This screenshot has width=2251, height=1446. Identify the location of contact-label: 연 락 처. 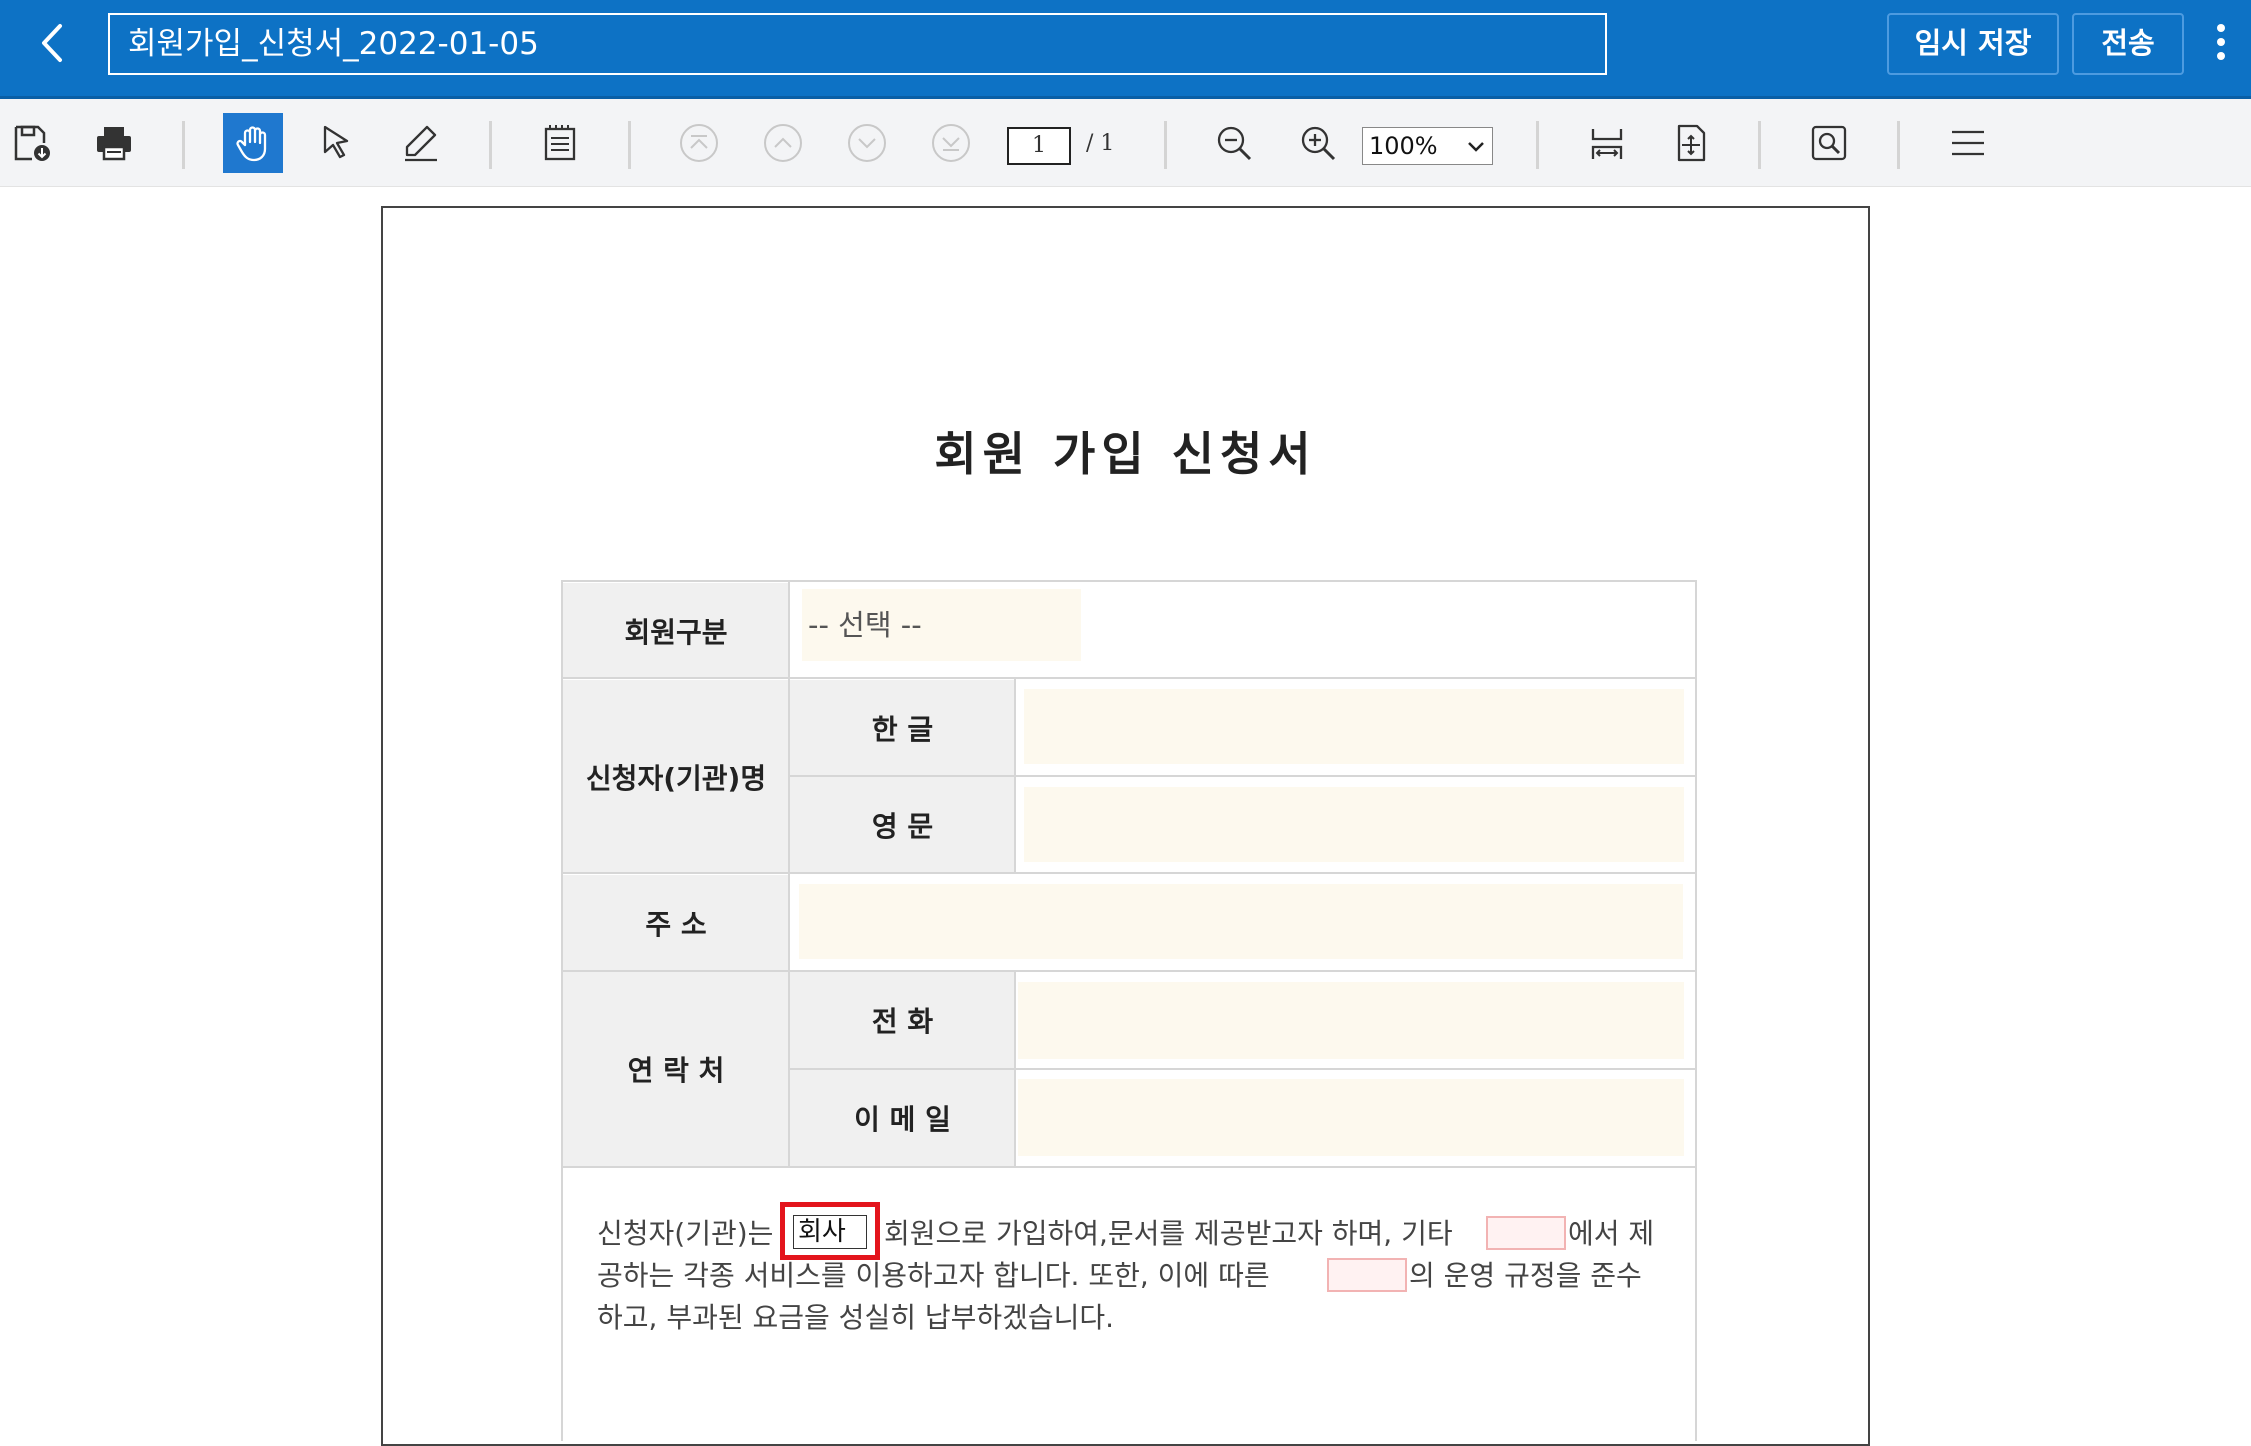
(676, 1069).